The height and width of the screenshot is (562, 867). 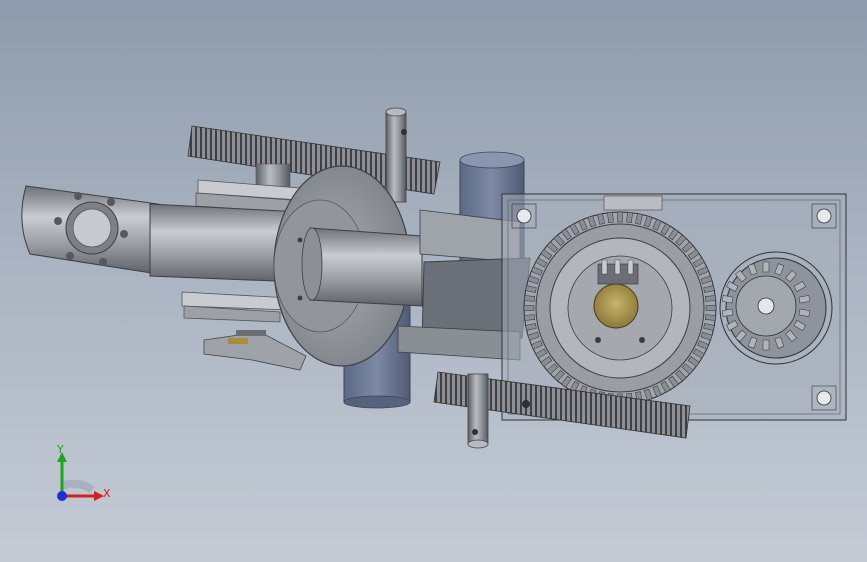 I want to click on y-axis-label: Y, so click(x=60, y=449).